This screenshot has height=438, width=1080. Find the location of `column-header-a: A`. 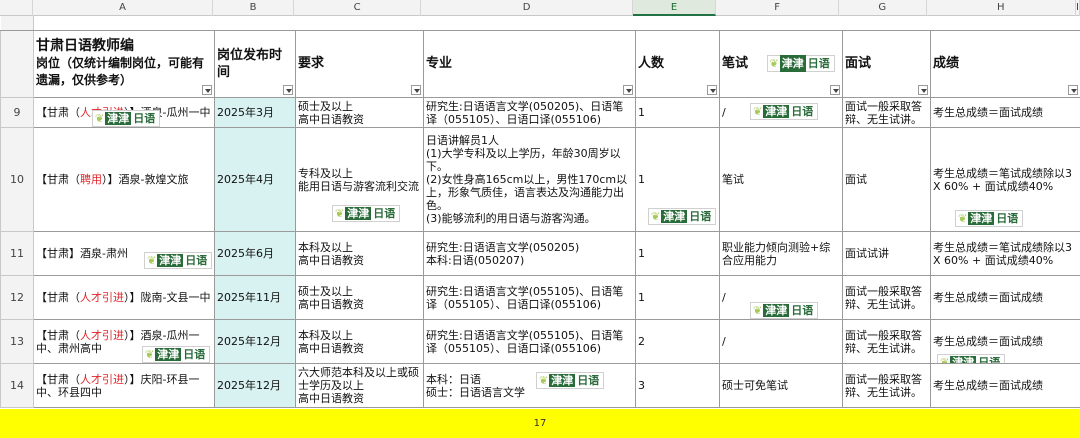

column-header-a: A is located at coordinates (123, 8).